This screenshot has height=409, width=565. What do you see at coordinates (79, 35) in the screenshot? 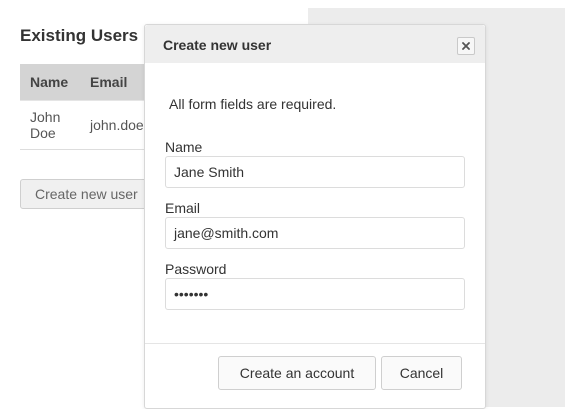
I see `page-title: Existing Users` at bounding box center [79, 35].